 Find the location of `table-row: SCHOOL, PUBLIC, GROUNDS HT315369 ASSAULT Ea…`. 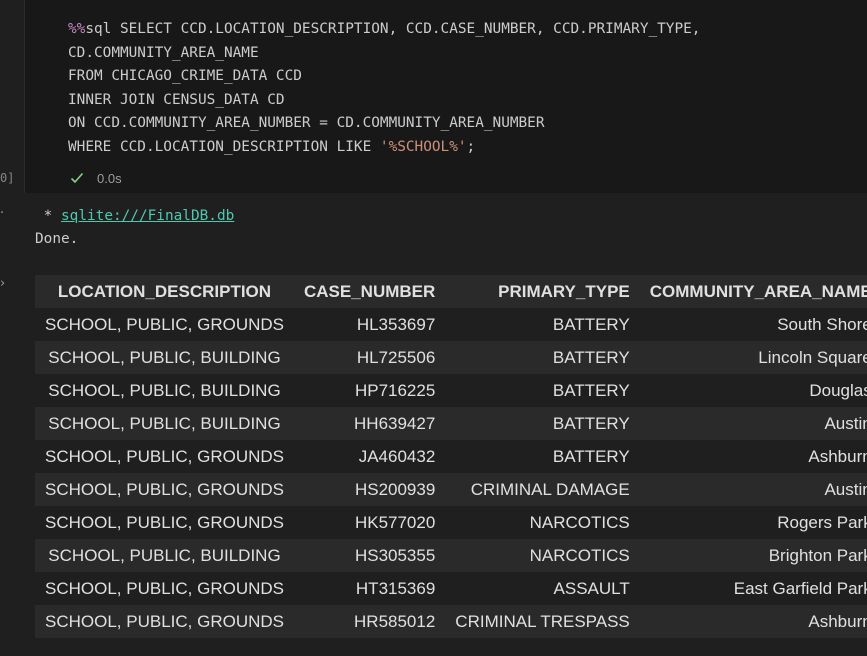

table-row: SCHOOL, PUBLIC, GROUNDS HT315369 ASSAULT Ea… is located at coordinates (451, 588).